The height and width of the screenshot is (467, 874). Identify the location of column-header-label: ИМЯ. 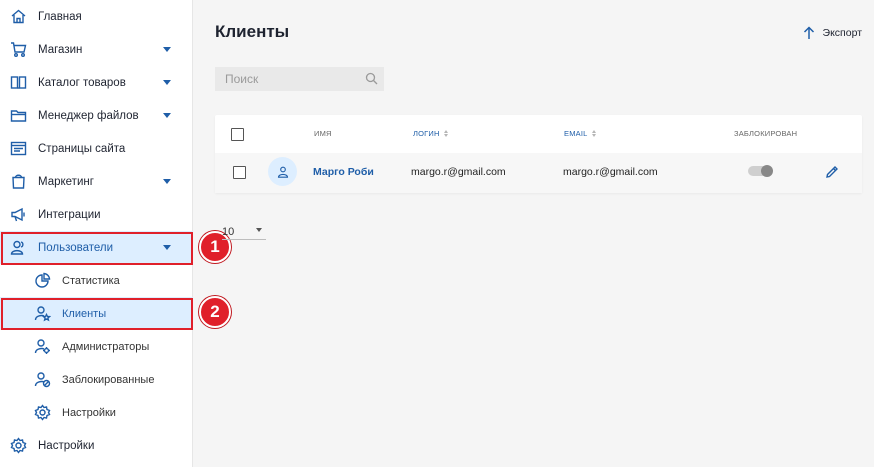
(323, 133).